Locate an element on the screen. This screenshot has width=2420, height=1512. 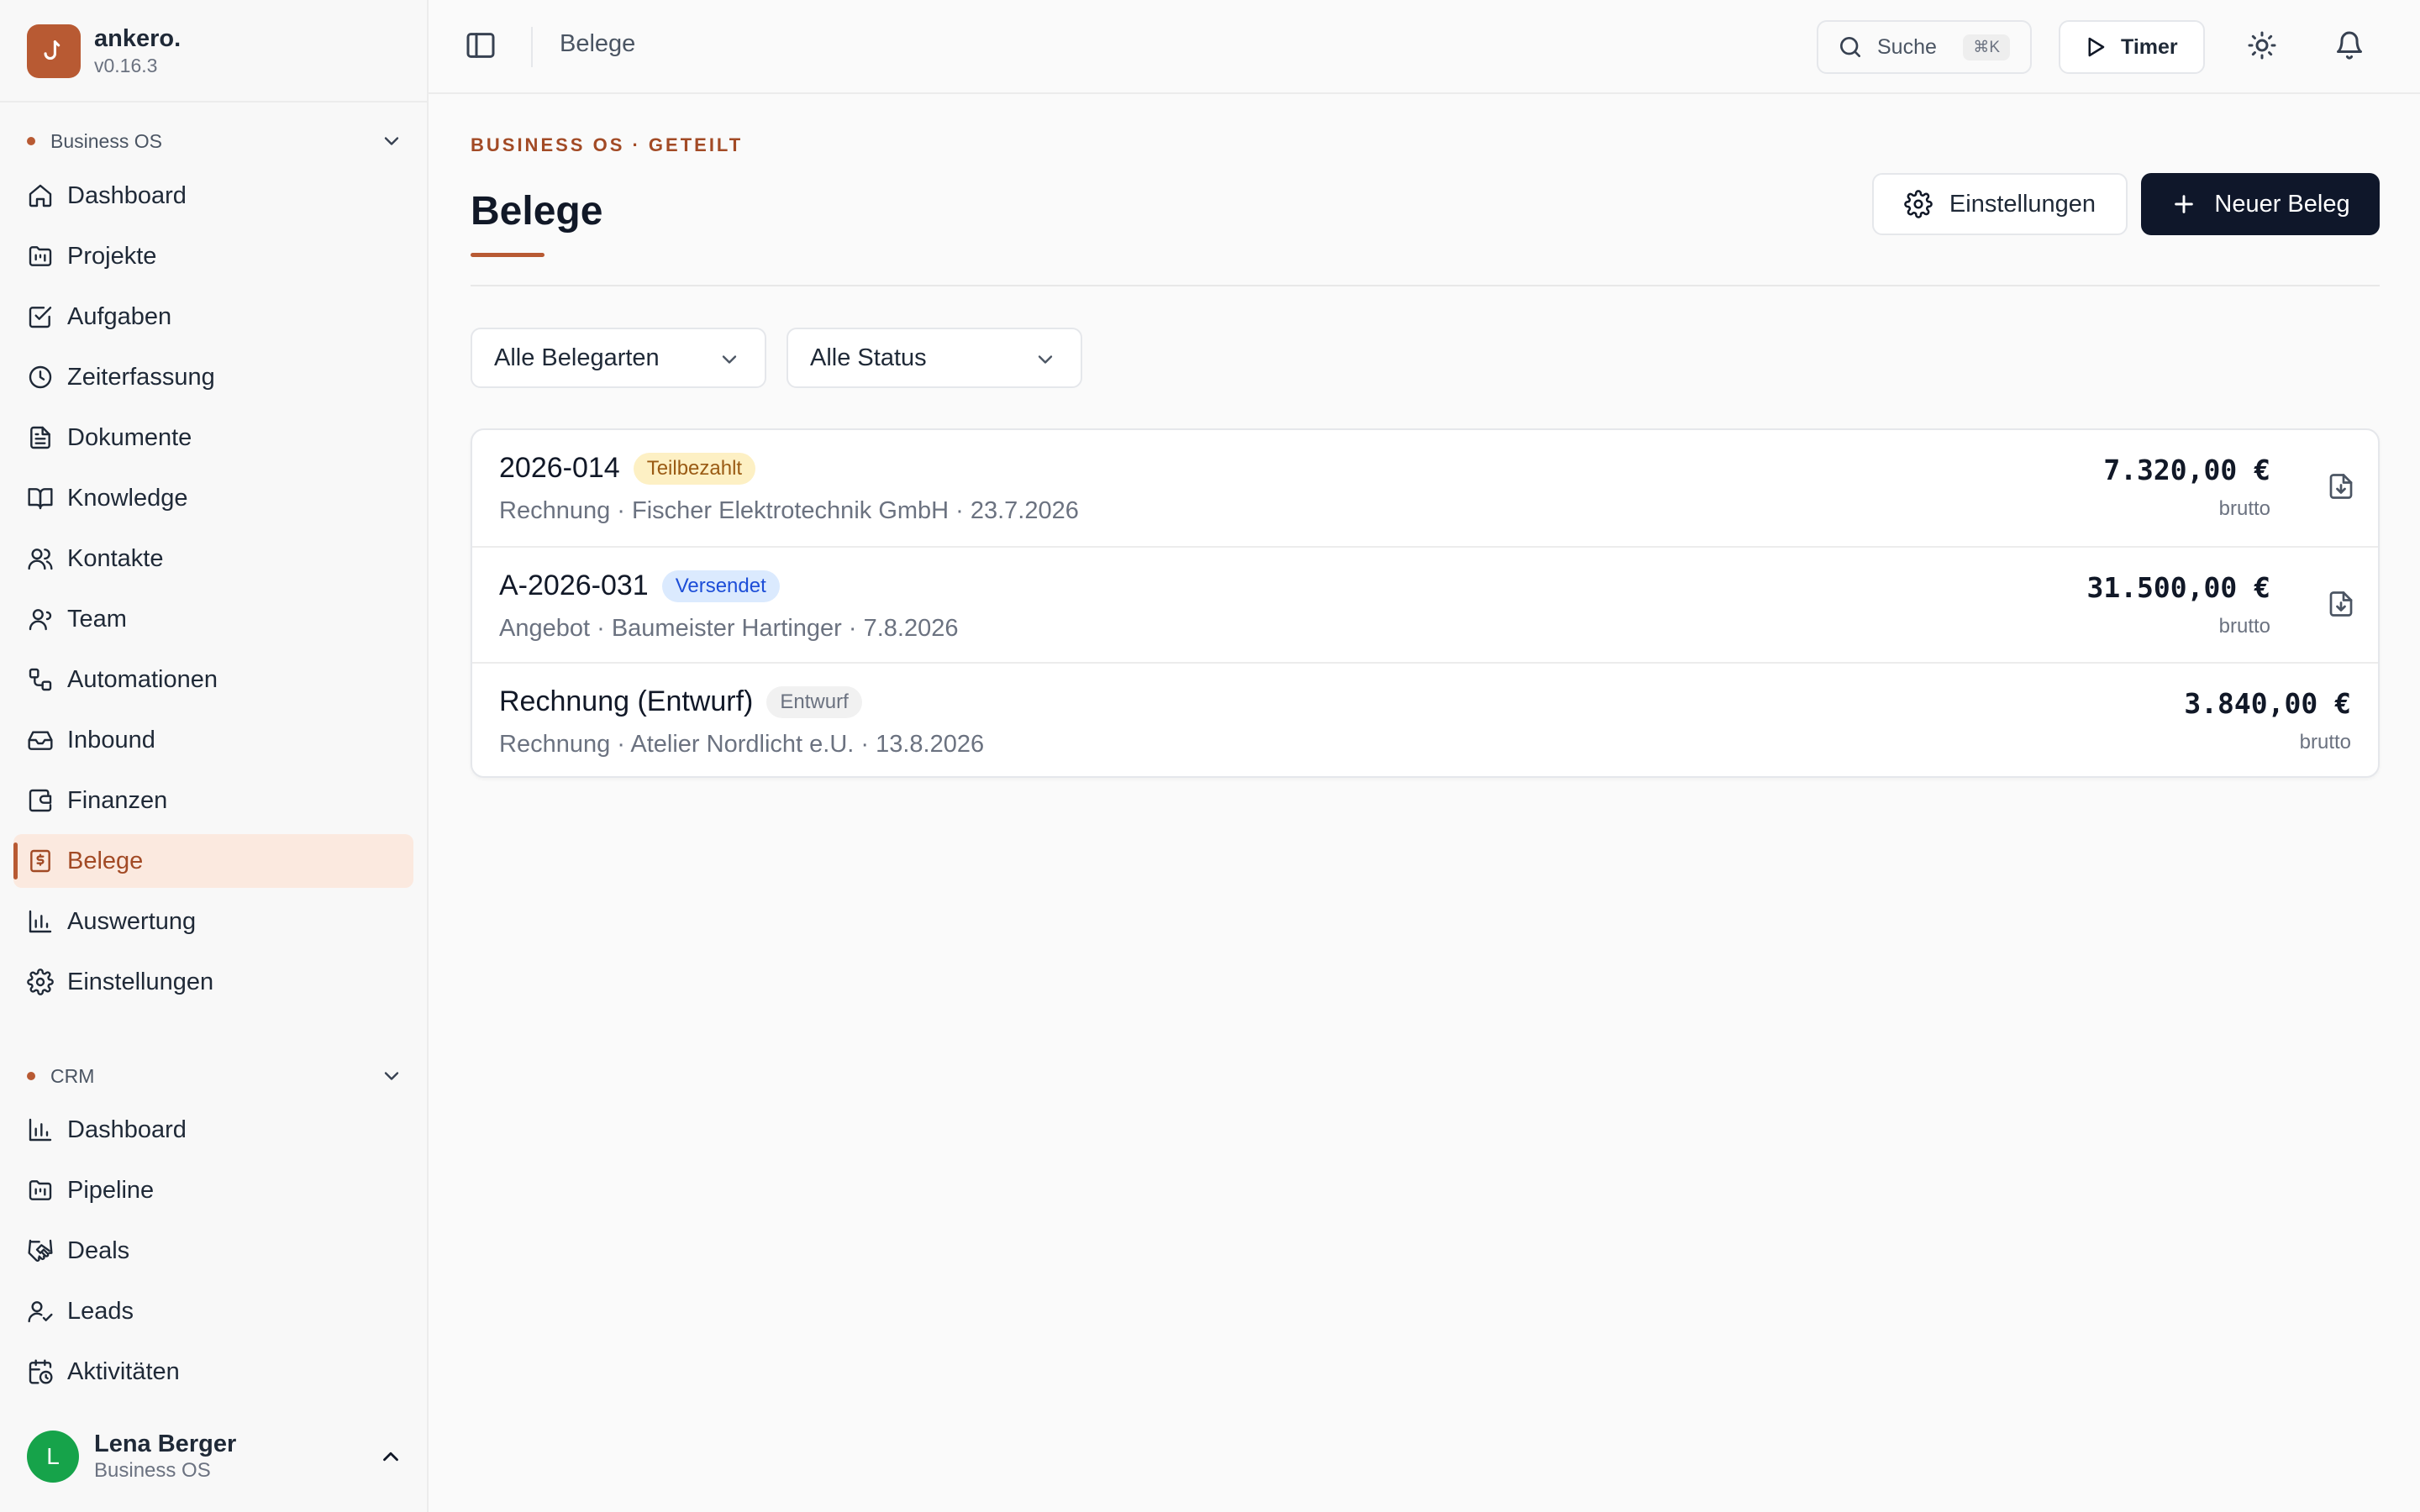
sidebar-item-label: Knowledge is located at coordinates (128, 498).